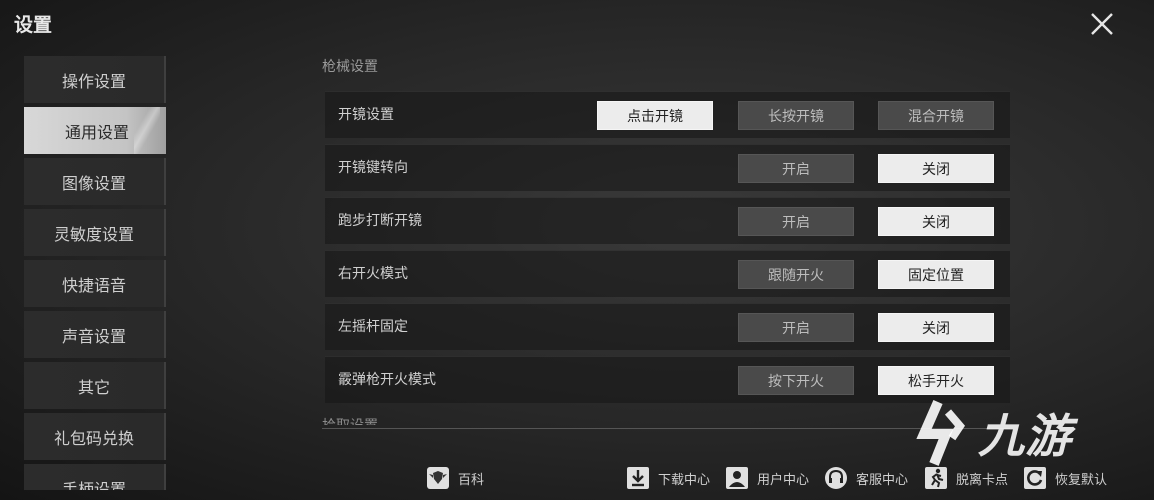  I want to click on option-hold-scope: 长按开镜, so click(796, 115).